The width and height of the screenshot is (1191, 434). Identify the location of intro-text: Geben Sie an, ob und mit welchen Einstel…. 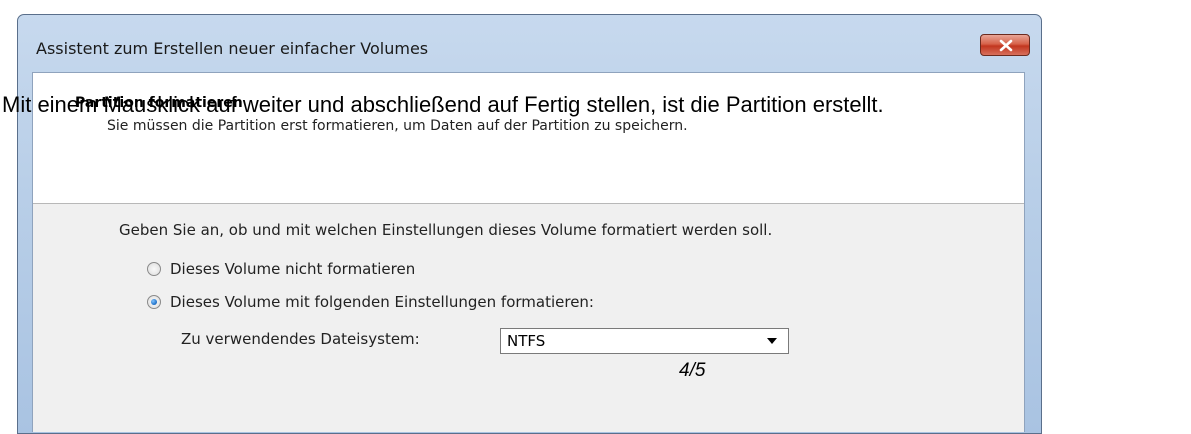
(446, 230).